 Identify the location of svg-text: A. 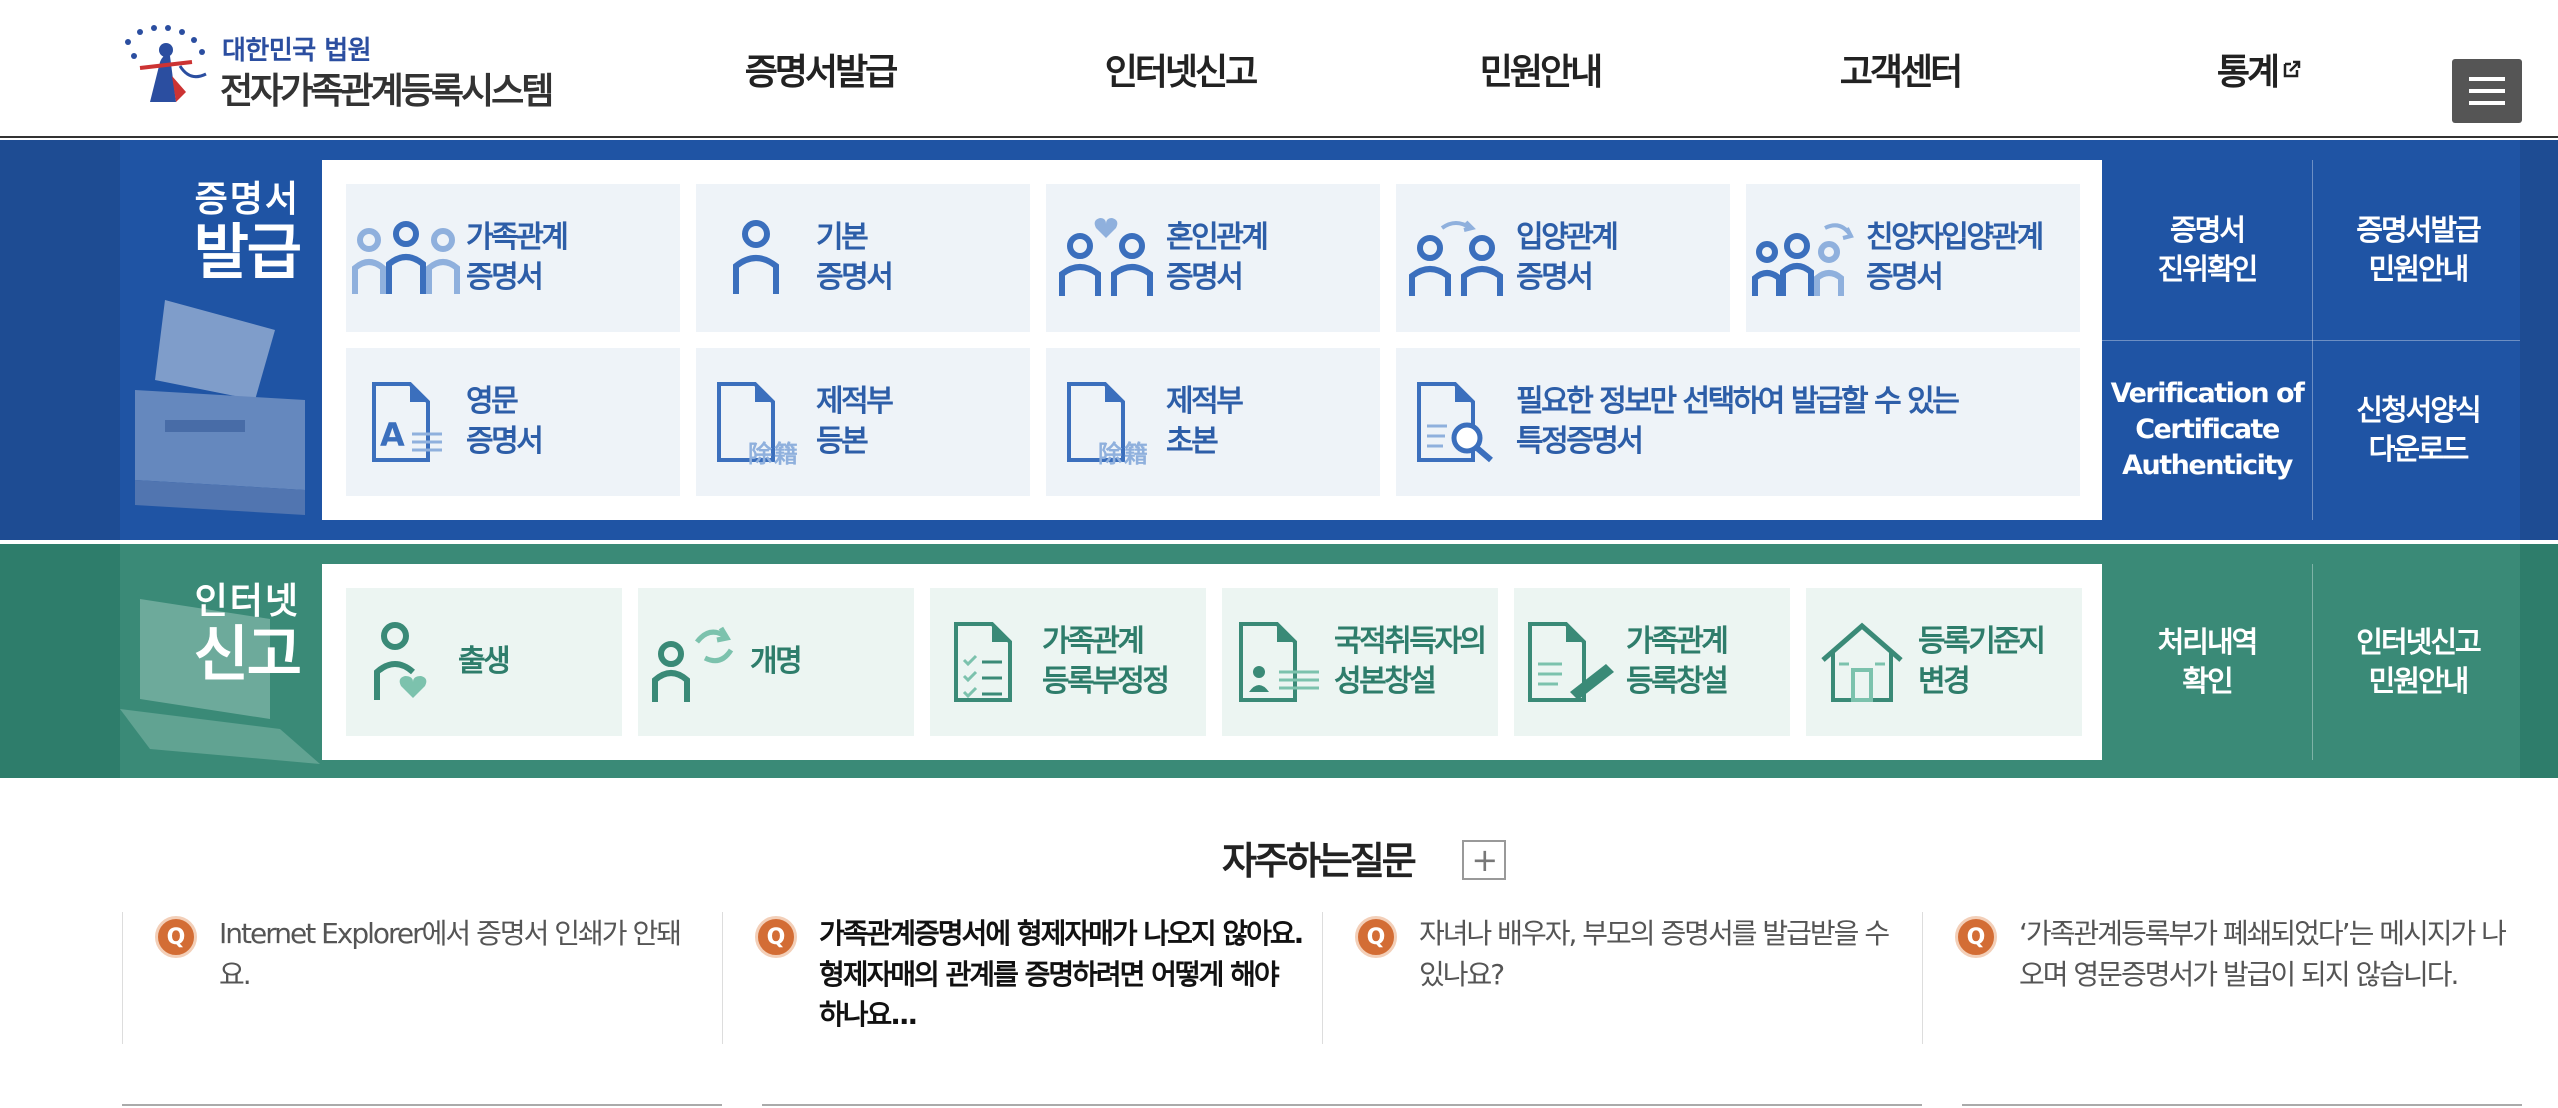
(392, 435).